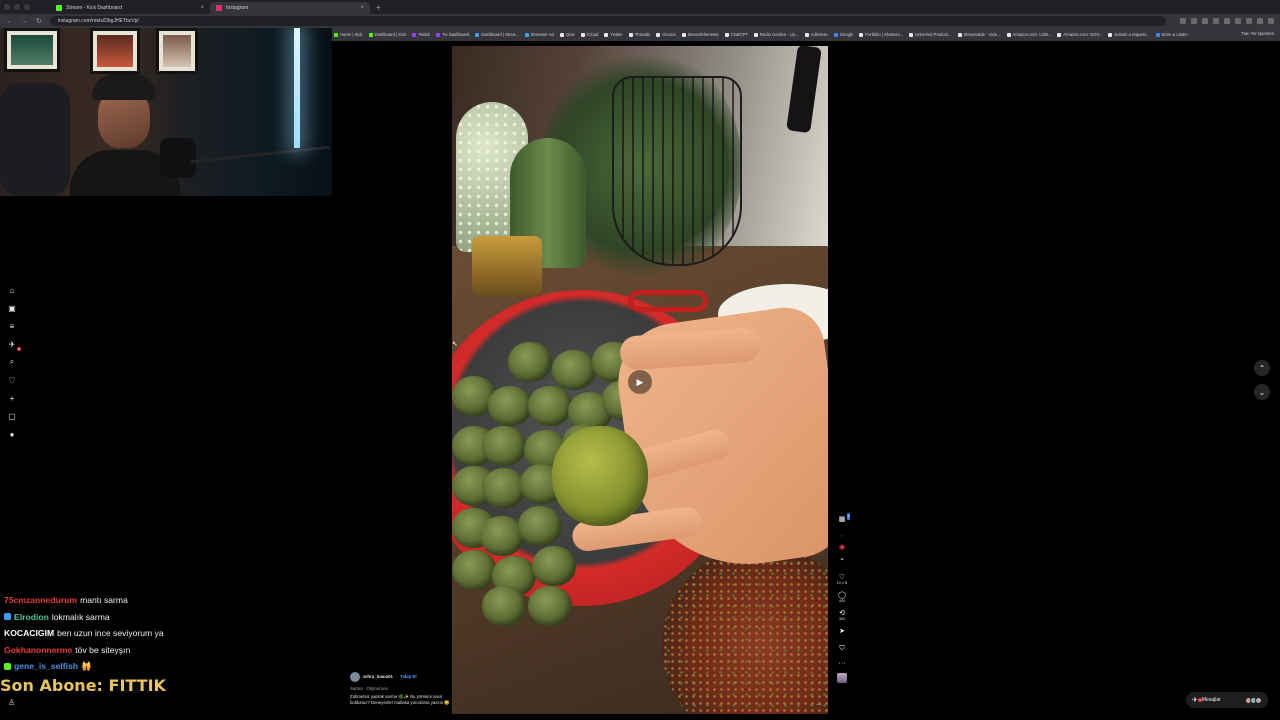 The width and height of the screenshot is (1280, 720). What do you see at coordinates (110, 633) in the screenshot?
I see `chat-text: ben uzun ince seviyorum ya` at bounding box center [110, 633].